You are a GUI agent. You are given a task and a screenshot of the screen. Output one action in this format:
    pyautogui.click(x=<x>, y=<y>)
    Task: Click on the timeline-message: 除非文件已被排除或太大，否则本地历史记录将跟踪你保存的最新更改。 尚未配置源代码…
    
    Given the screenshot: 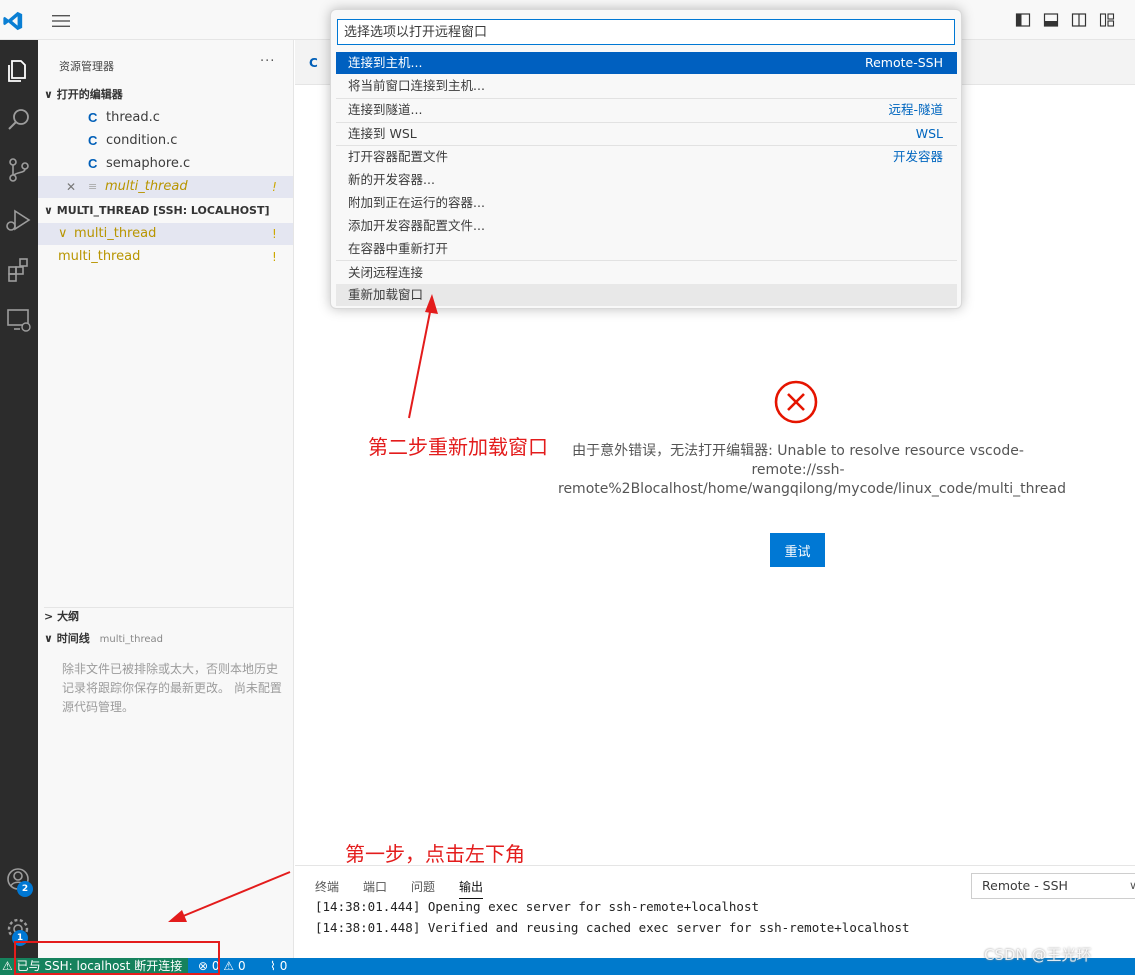 What is the action you would take?
    pyautogui.click(x=172, y=688)
    